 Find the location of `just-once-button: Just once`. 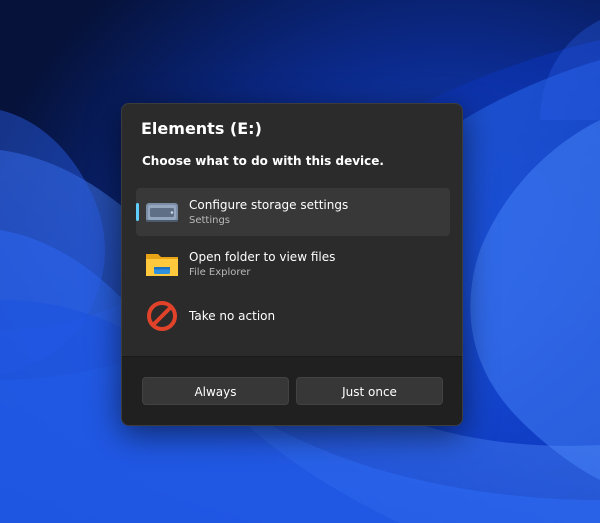

just-once-button: Just once is located at coordinates (369, 391).